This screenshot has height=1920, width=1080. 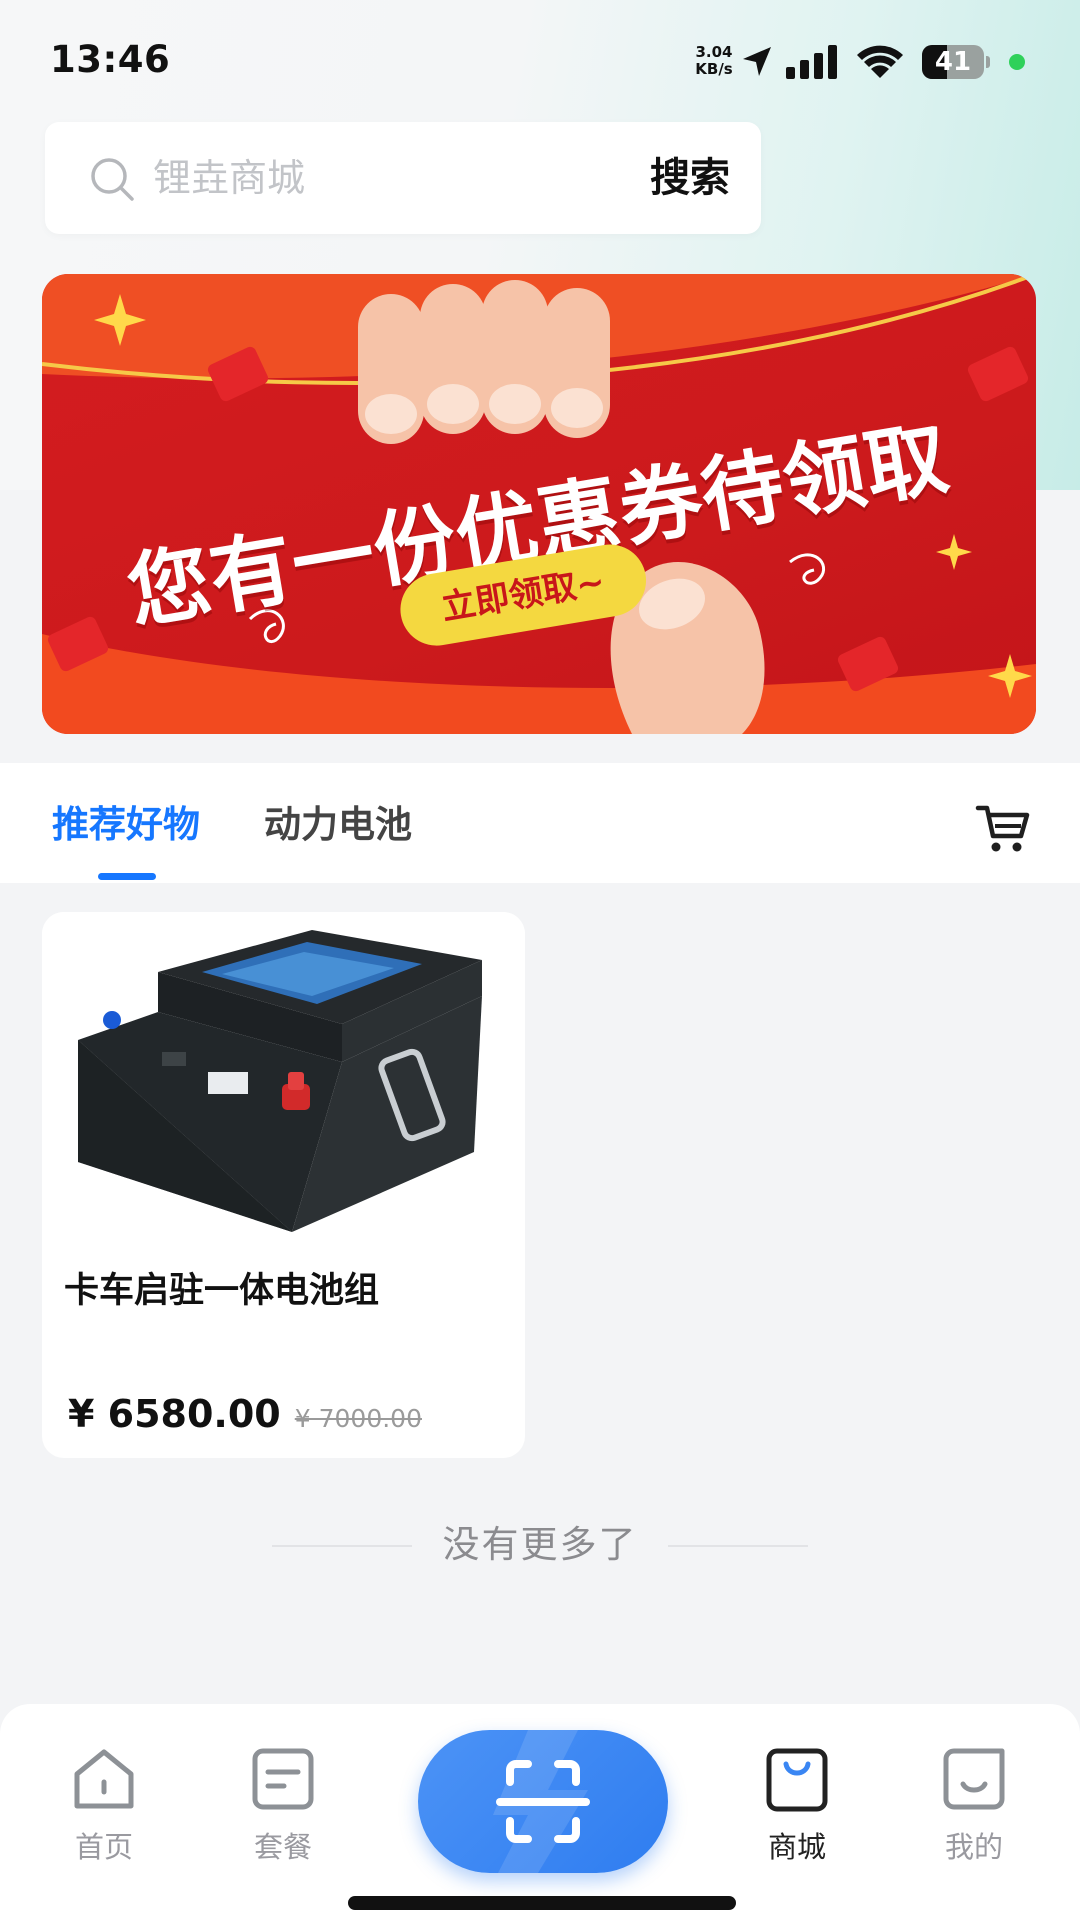 What do you see at coordinates (338, 825) in the screenshot?
I see `tab-power-battery: 动力电池` at bounding box center [338, 825].